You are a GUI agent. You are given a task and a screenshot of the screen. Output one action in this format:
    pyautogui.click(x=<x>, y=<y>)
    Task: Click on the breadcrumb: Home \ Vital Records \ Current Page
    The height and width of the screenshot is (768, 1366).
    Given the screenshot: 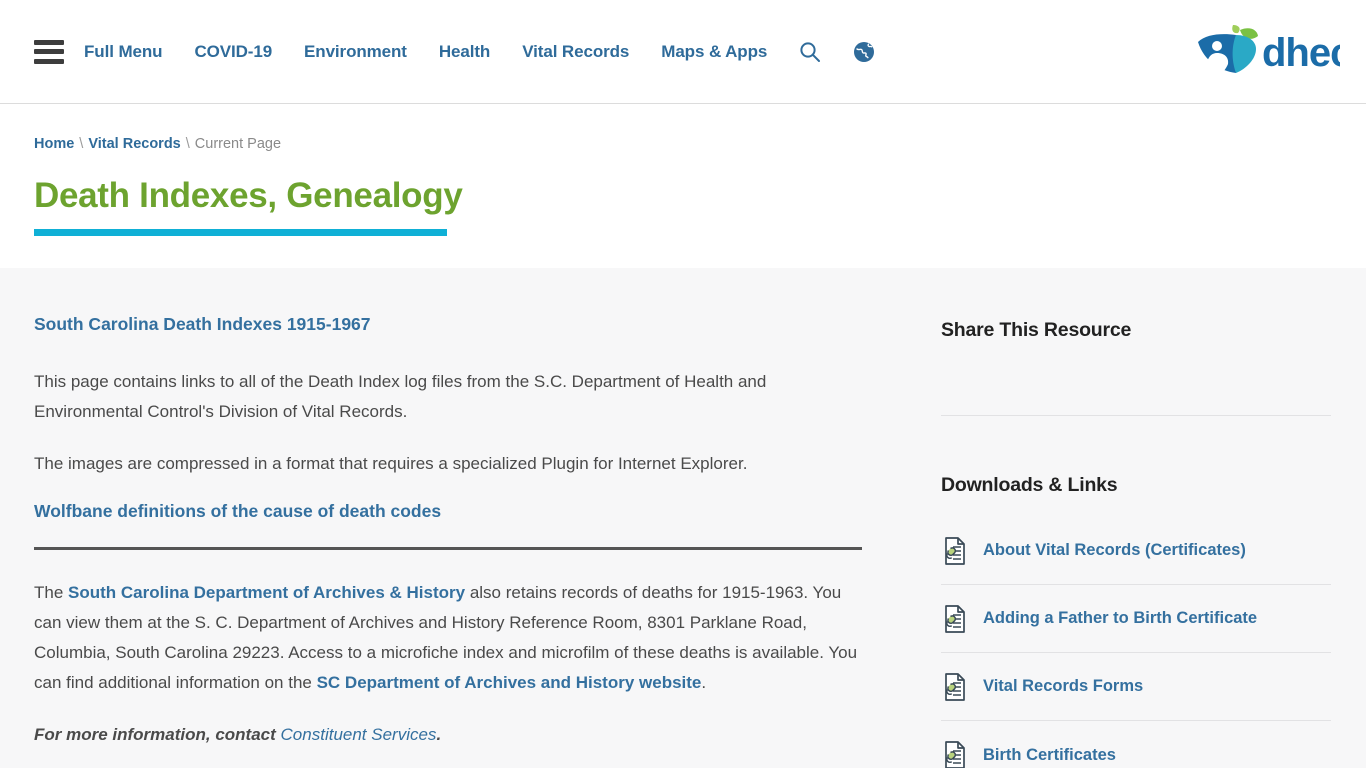 What is the action you would take?
    pyautogui.click(x=683, y=144)
    